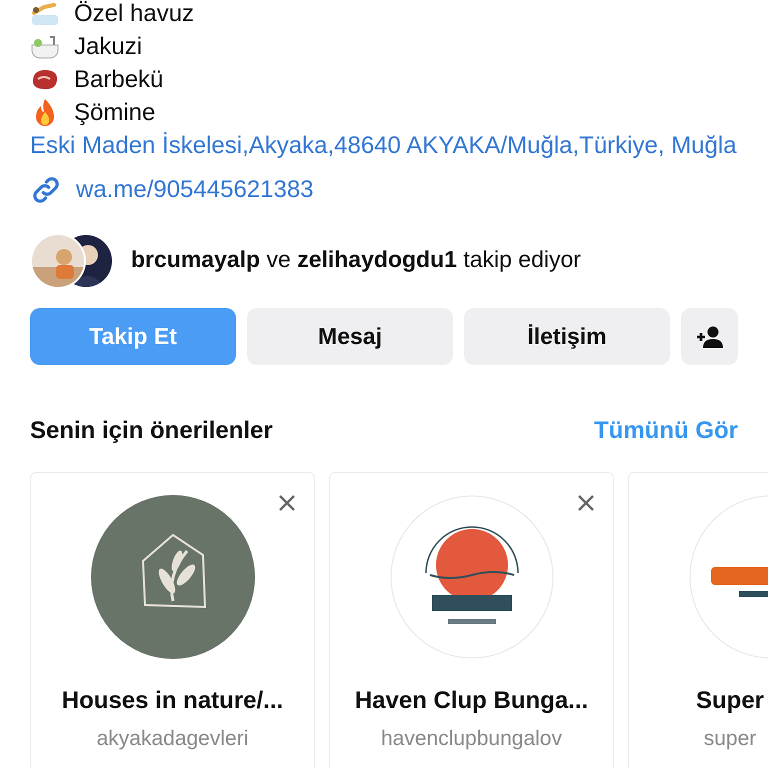 This screenshot has width=768, height=768. I want to click on suggestion-card: Super super, so click(698, 620).